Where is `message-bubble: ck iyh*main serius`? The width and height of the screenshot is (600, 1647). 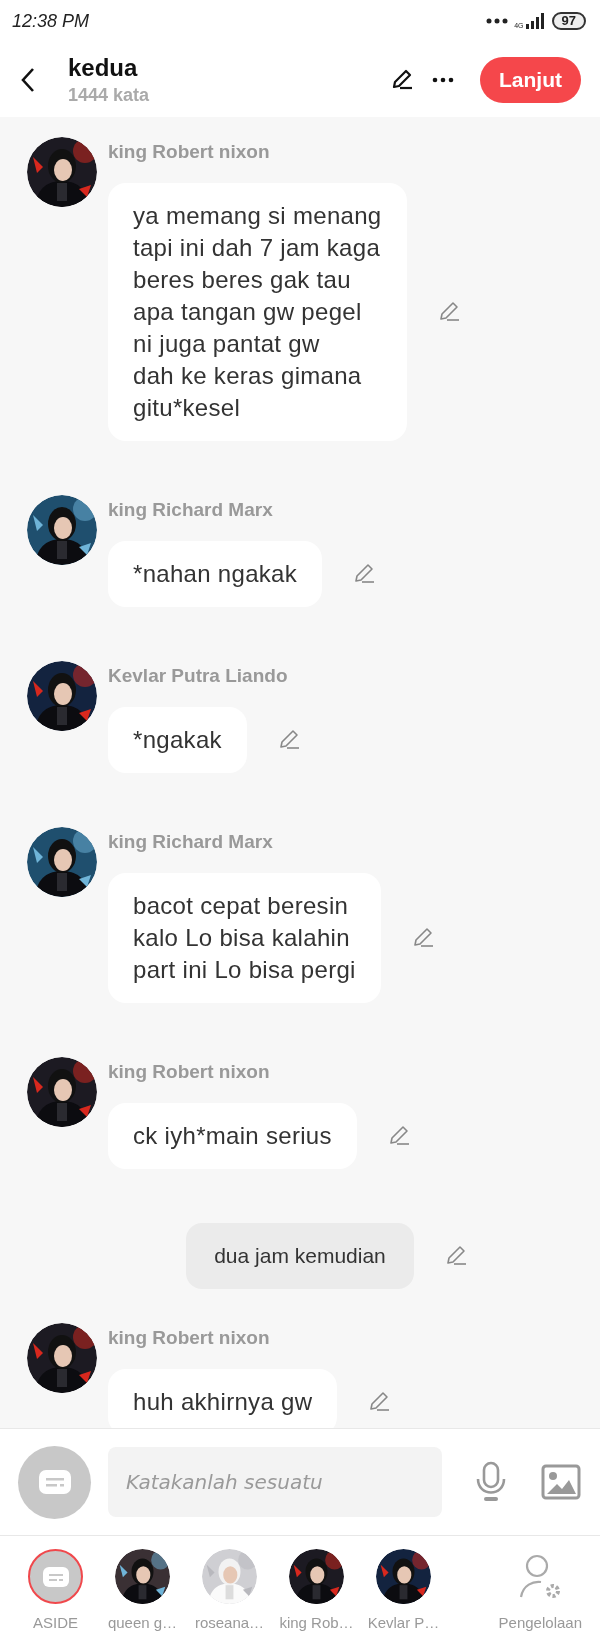
message-bubble: ck iyh*main serius is located at coordinates (232, 1136).